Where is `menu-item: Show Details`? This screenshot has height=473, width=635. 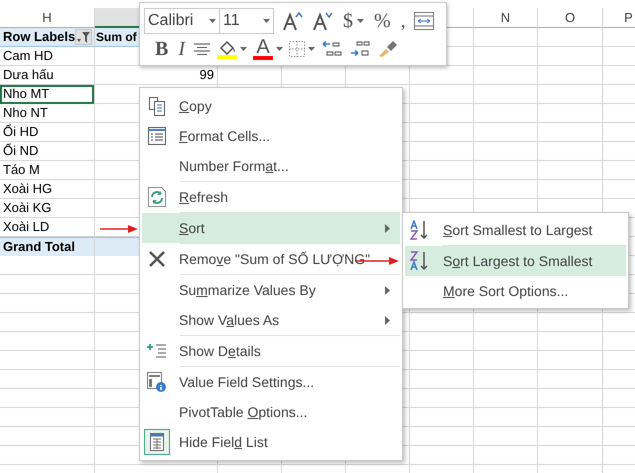
menu-item: Show Details is located at coordinates (271, 351).